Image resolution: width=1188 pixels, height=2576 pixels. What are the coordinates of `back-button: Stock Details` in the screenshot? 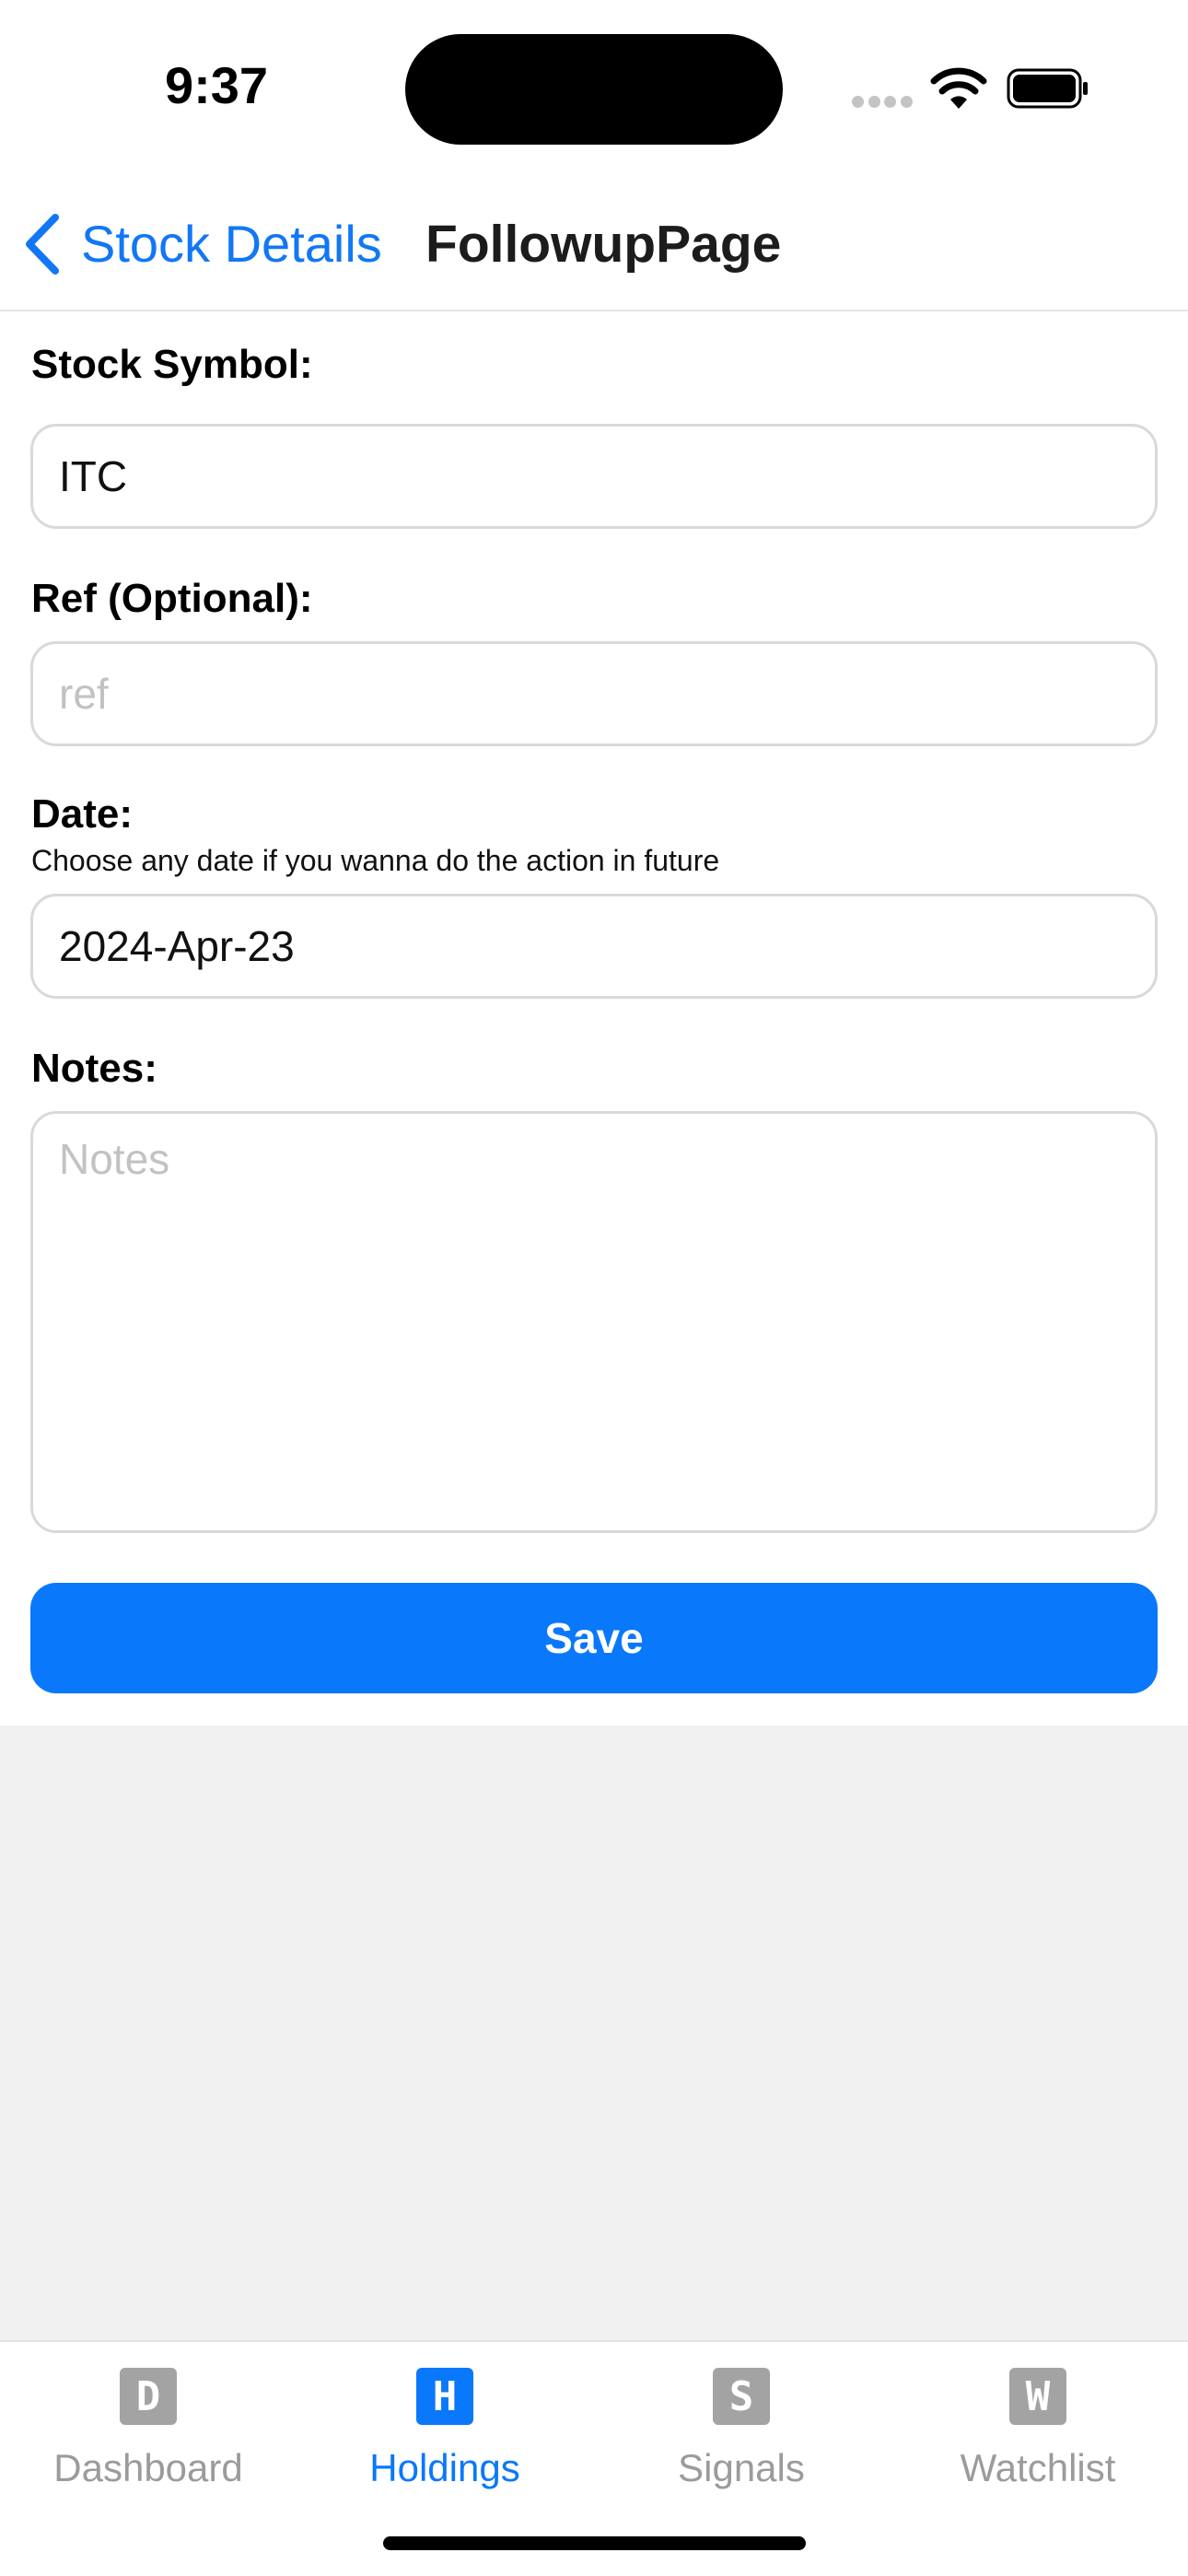 It's located at (201, 245).